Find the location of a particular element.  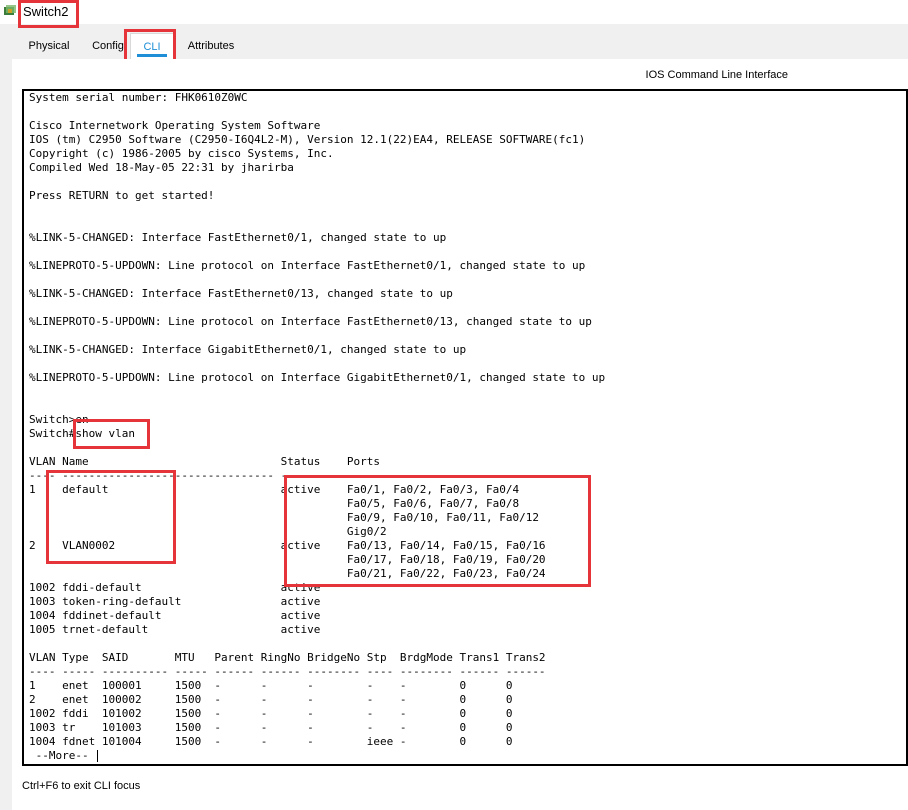

tab-physical: Physical is located at coordinates (49, 46).